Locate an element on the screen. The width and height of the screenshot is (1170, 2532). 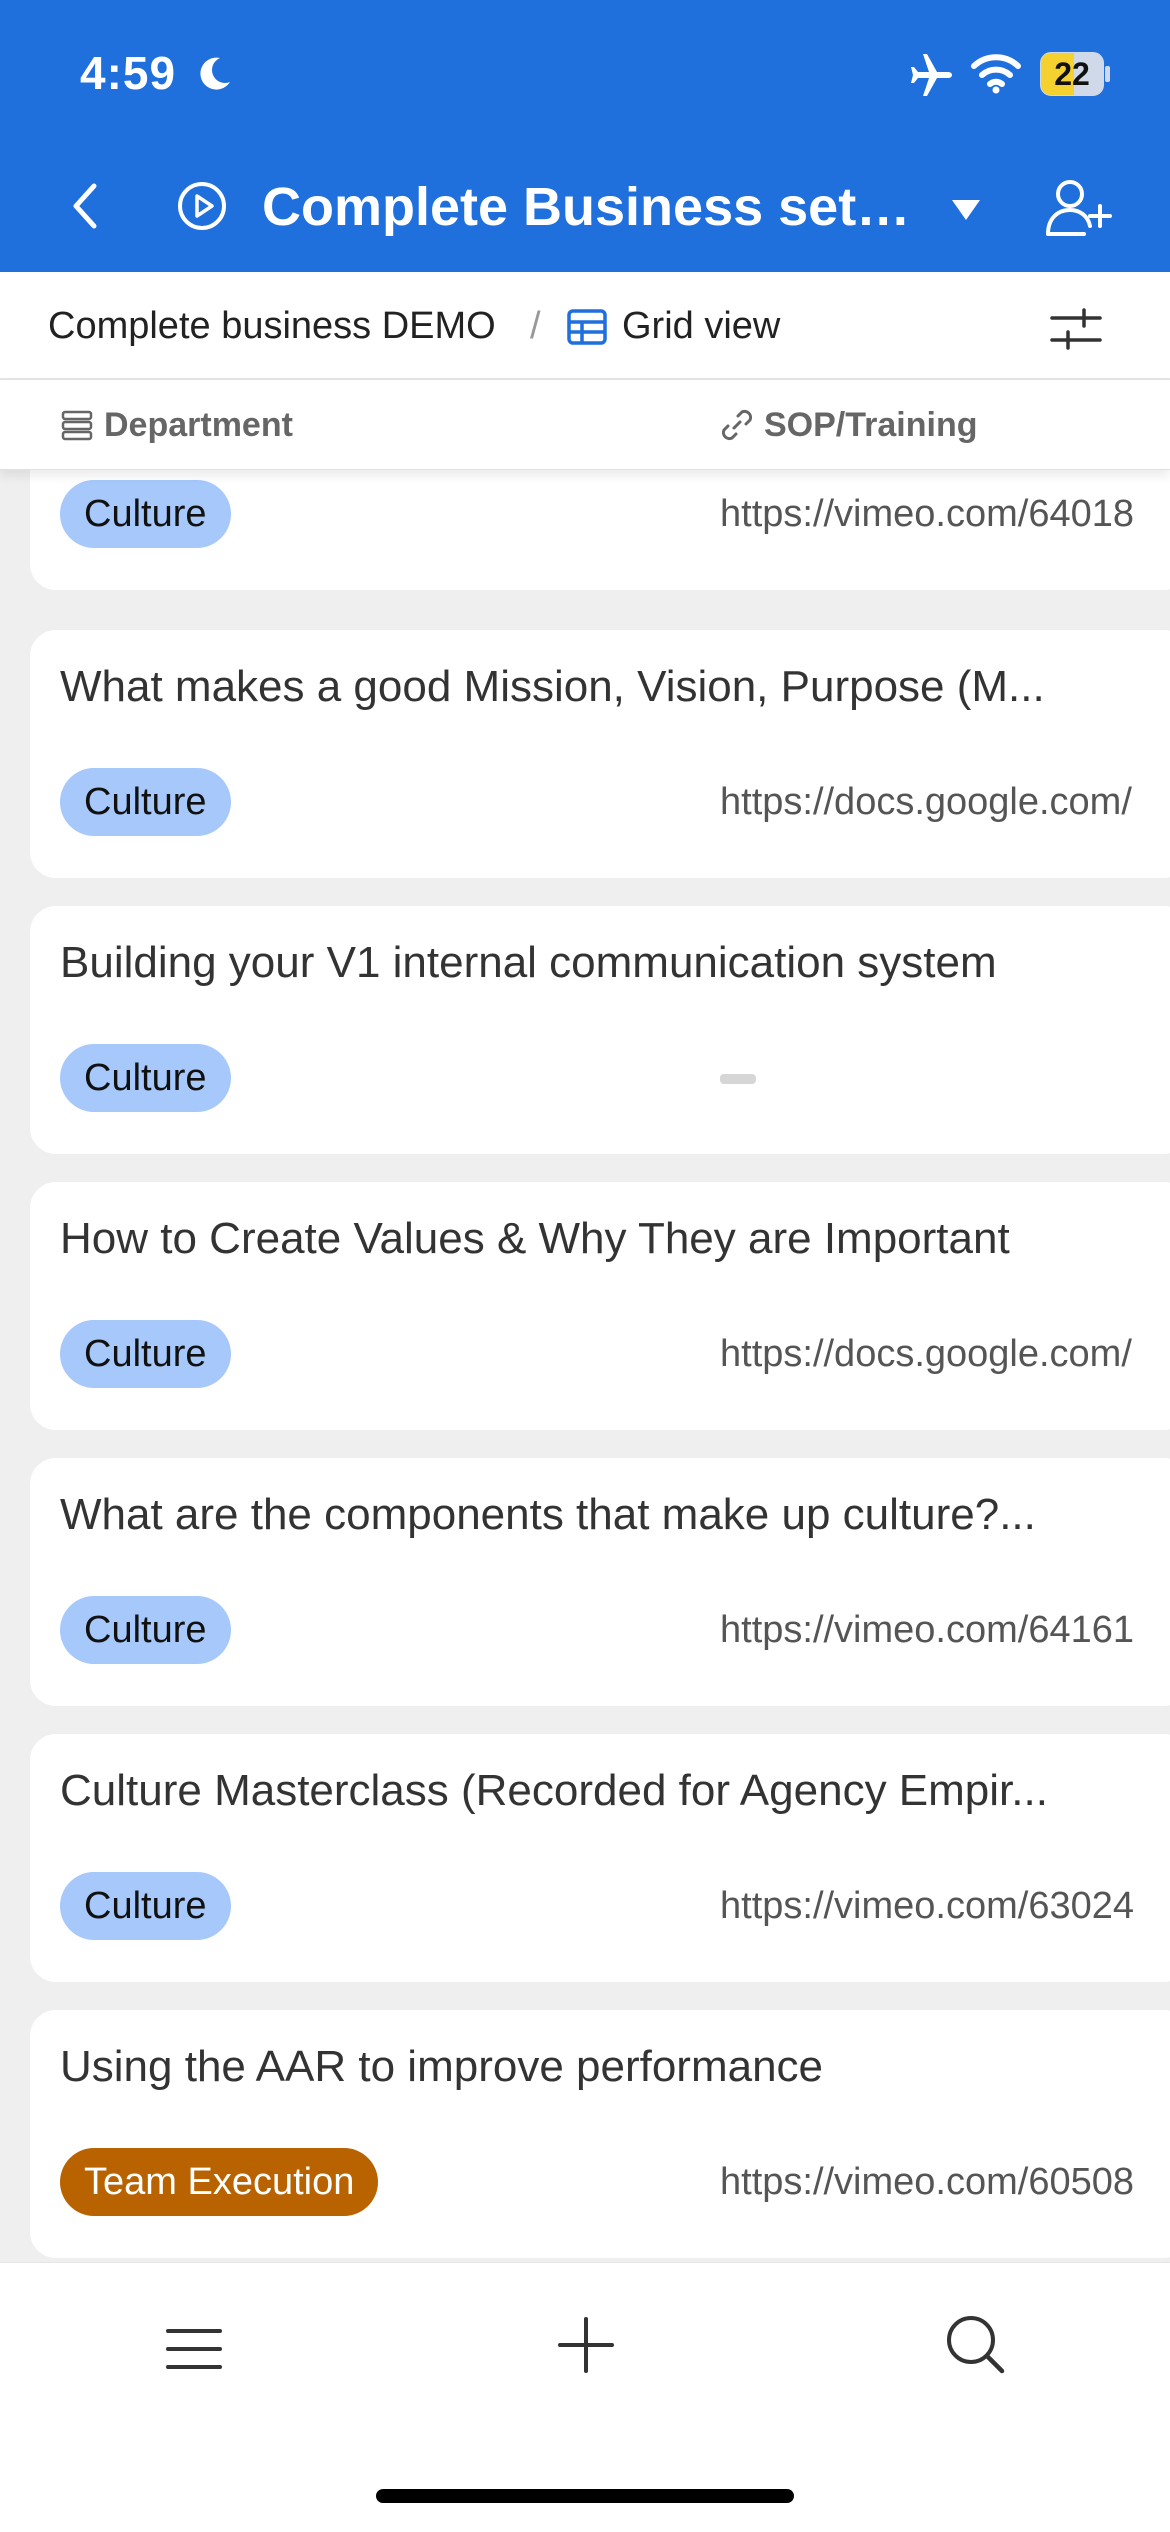
wifi-icon is located at coordinates (996, 74).